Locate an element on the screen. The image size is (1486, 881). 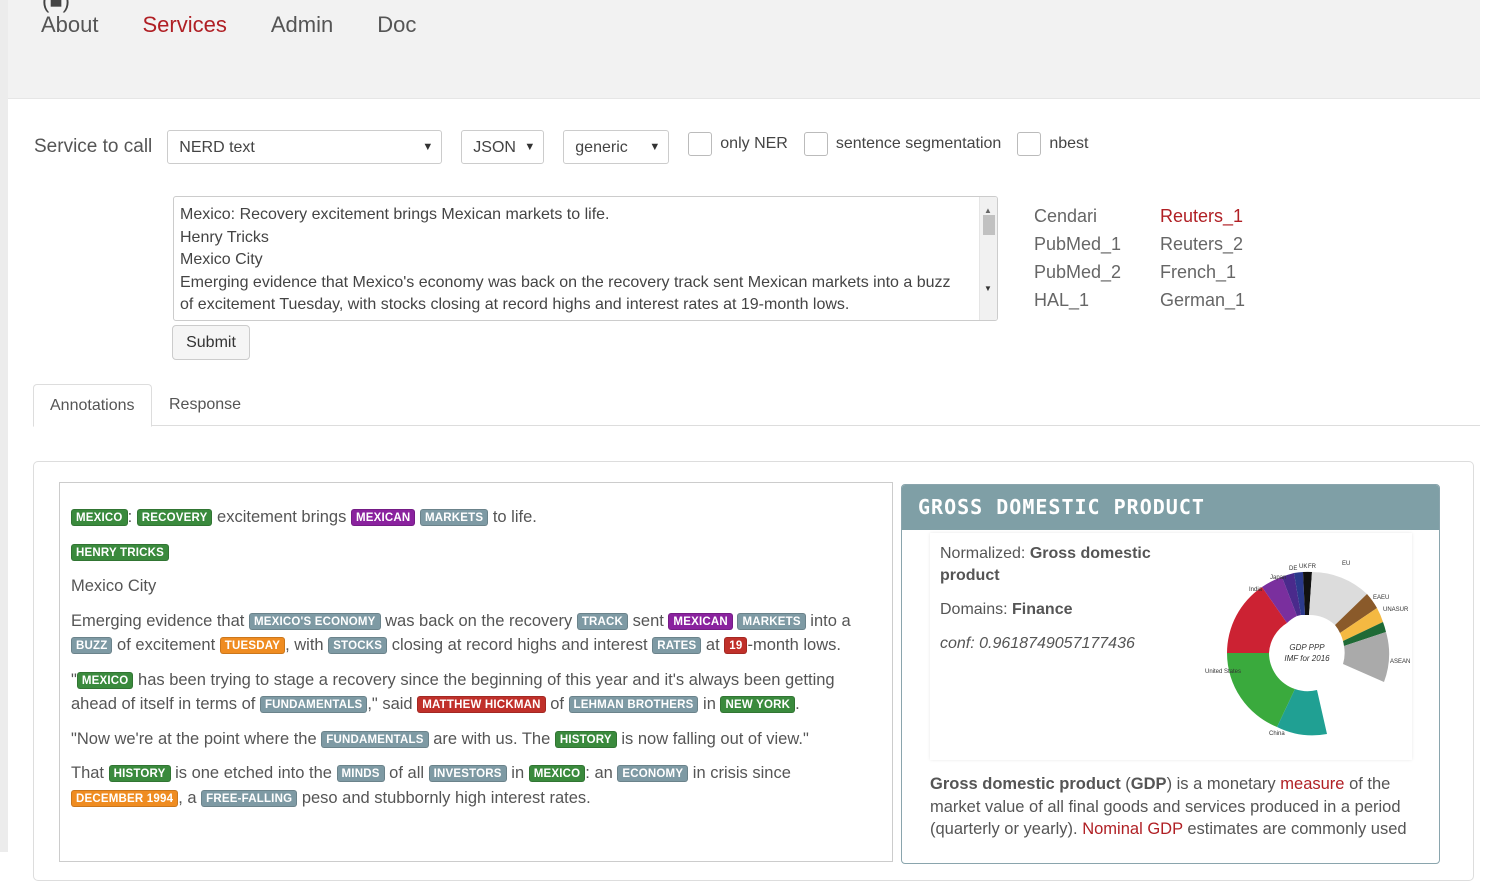
text-span: closing at record highs and interest is located at coordinates (520, 645).